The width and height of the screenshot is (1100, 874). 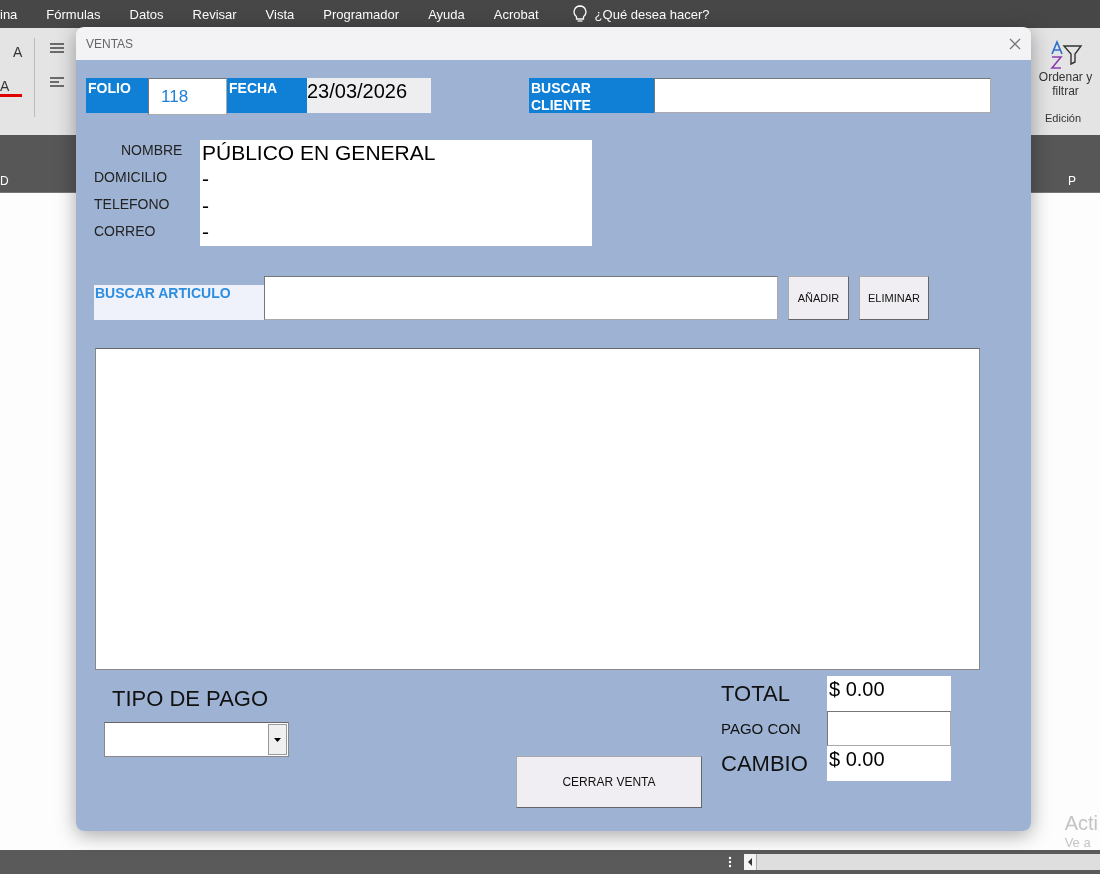 I want to click on font-size-button: A, so click(x=11, y=52).